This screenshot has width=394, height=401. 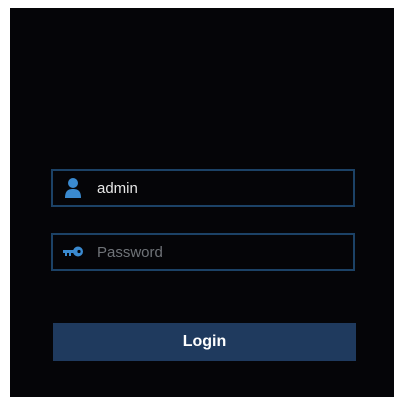 I want to click on password-field, so click(x=203, y=252).